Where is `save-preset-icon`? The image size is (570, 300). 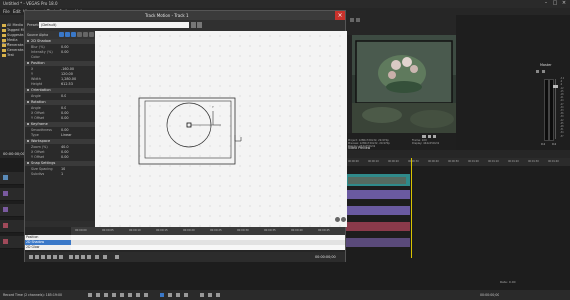 save-preset-icon is located at coordinates (193, 25).